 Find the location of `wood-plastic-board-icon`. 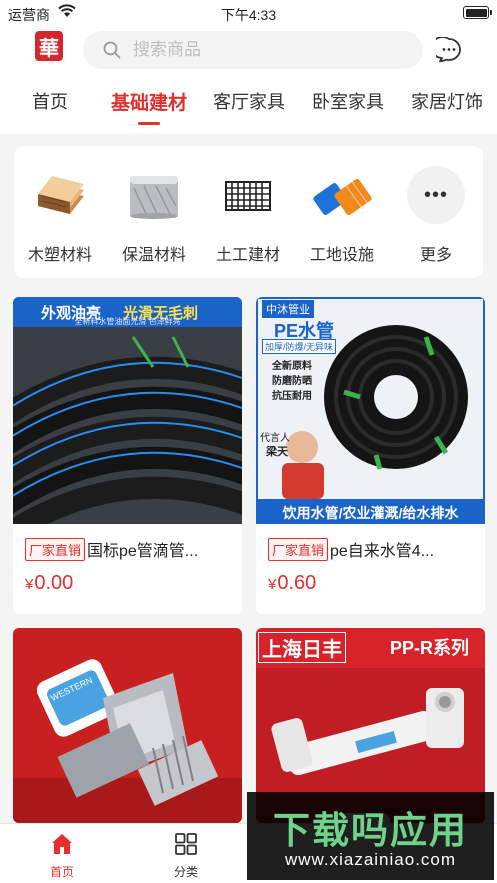

wood-plastic-board-icon is located at coordinates (60, 196).